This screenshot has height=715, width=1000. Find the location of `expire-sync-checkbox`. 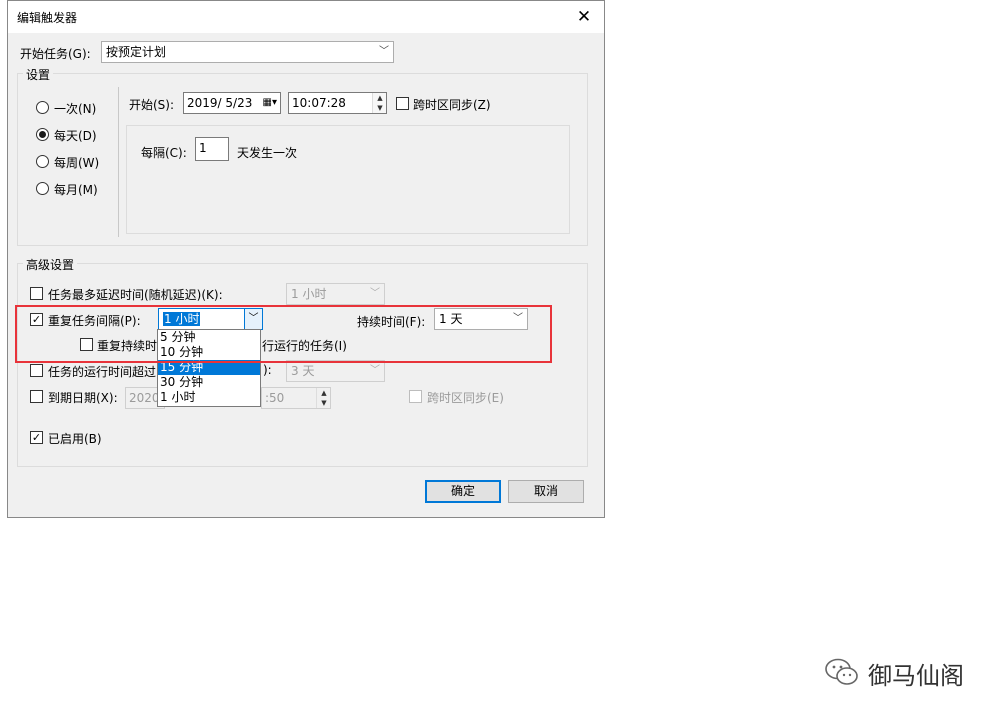

expire-sync-checkbox is located at coordinates (415, 396).